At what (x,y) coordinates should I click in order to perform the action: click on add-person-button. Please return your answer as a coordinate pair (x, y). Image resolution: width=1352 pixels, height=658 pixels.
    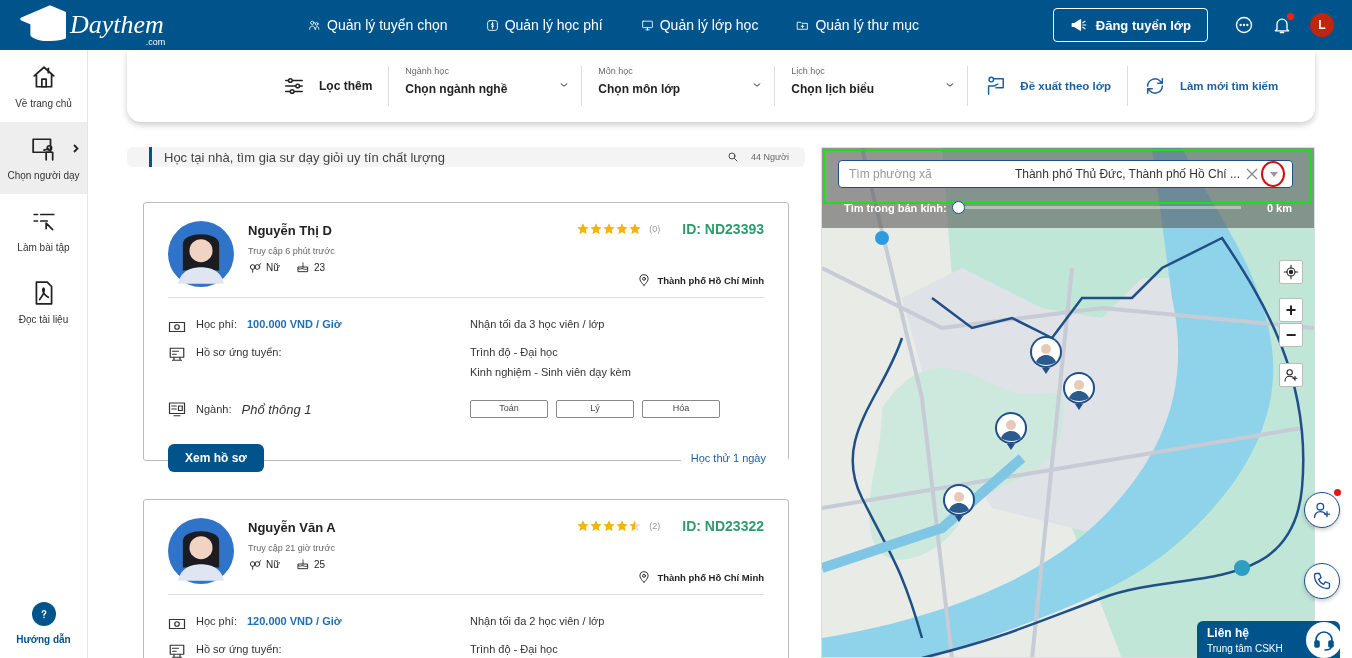
    Looking at the image, I should click on (1291, 375).